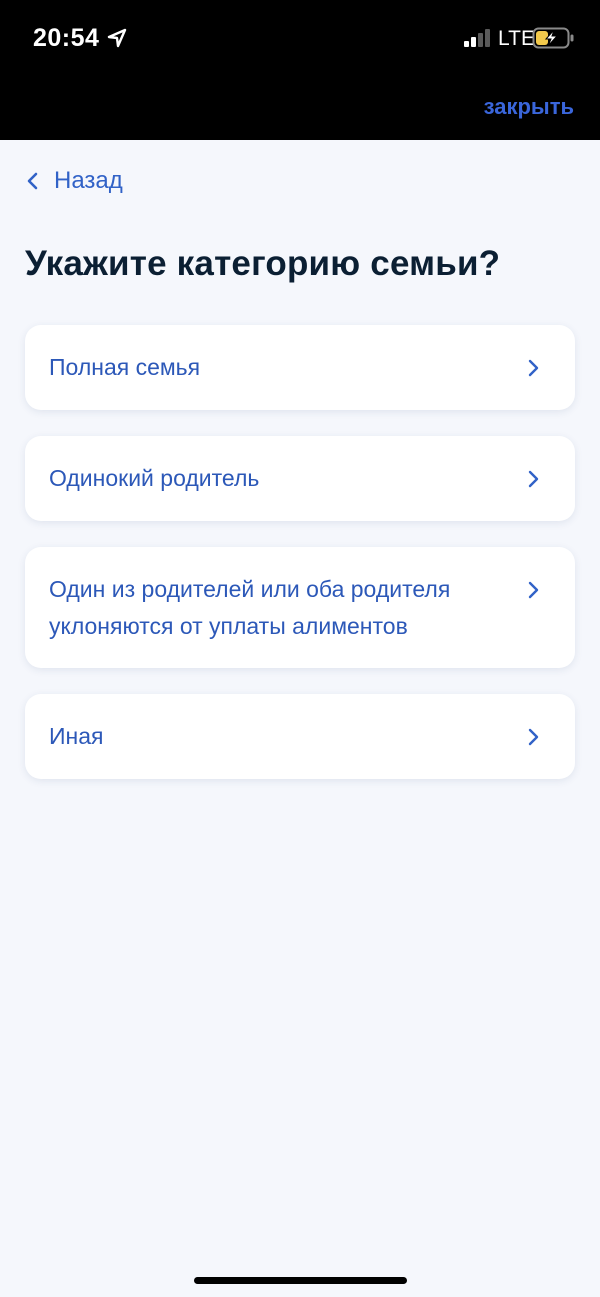 The height and width of the screenshot is (1297, 600). Describe the element at coordinates (529, 107) in the screenshot. I see `close-button: закрыть` at that location.